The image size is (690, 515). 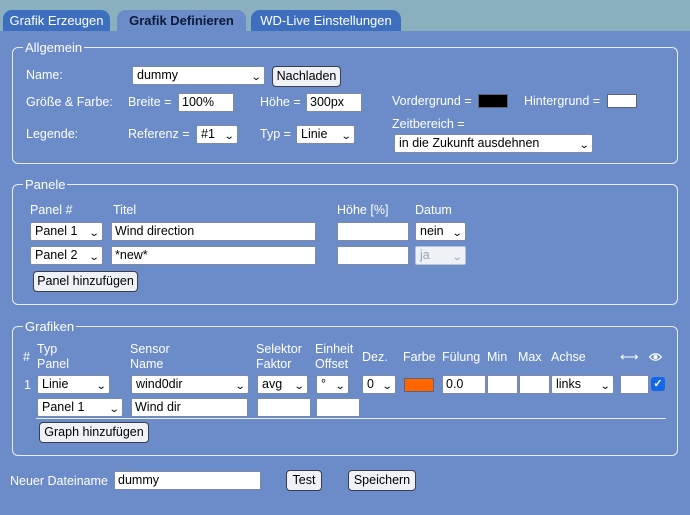 What do you see at coordinates (217, 134) in the screenshot?
I see `reference-select: #1 ⌄` at bounding box center [217, 134].